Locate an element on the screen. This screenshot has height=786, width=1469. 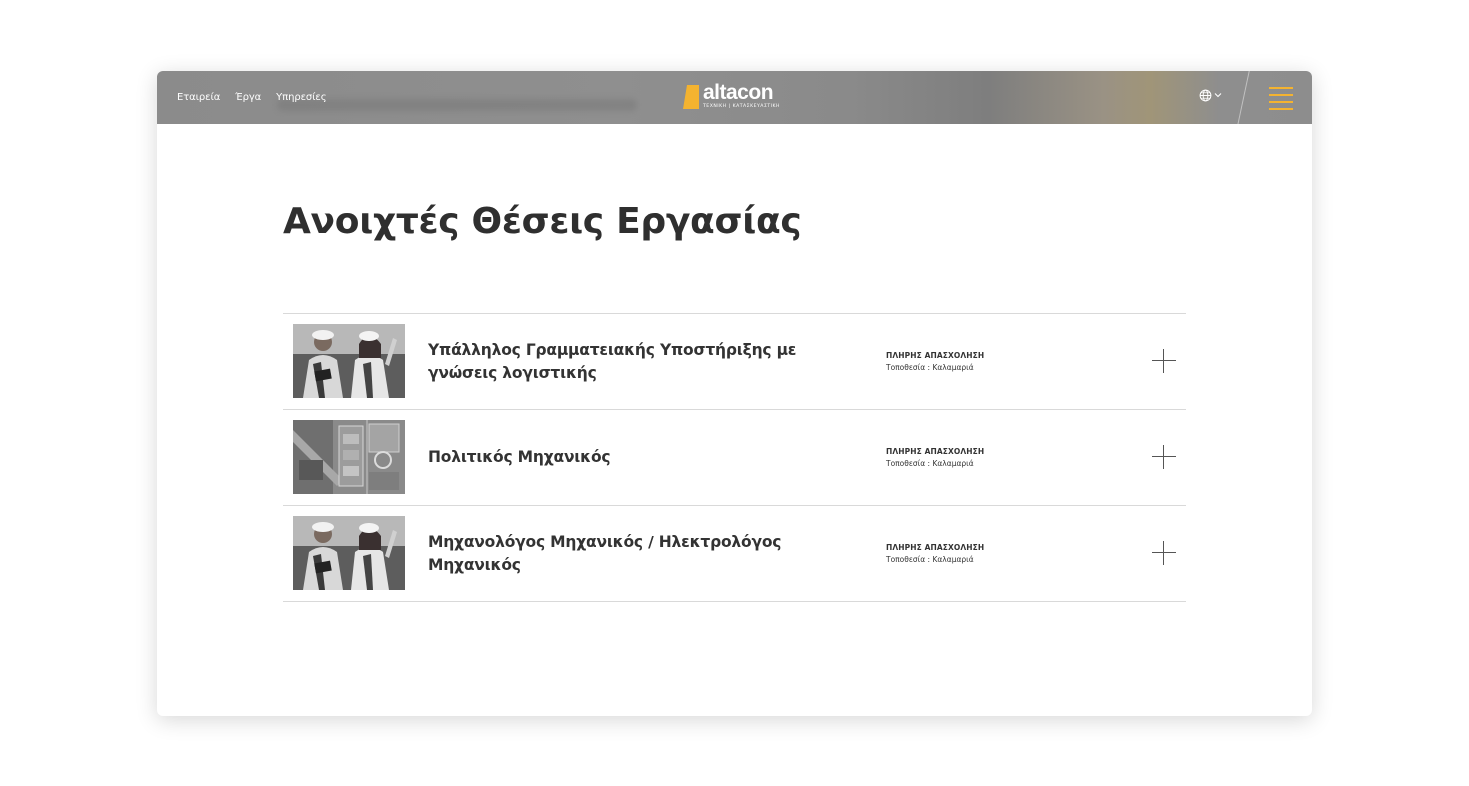
language-selector is located at coordinates (1211, 95).